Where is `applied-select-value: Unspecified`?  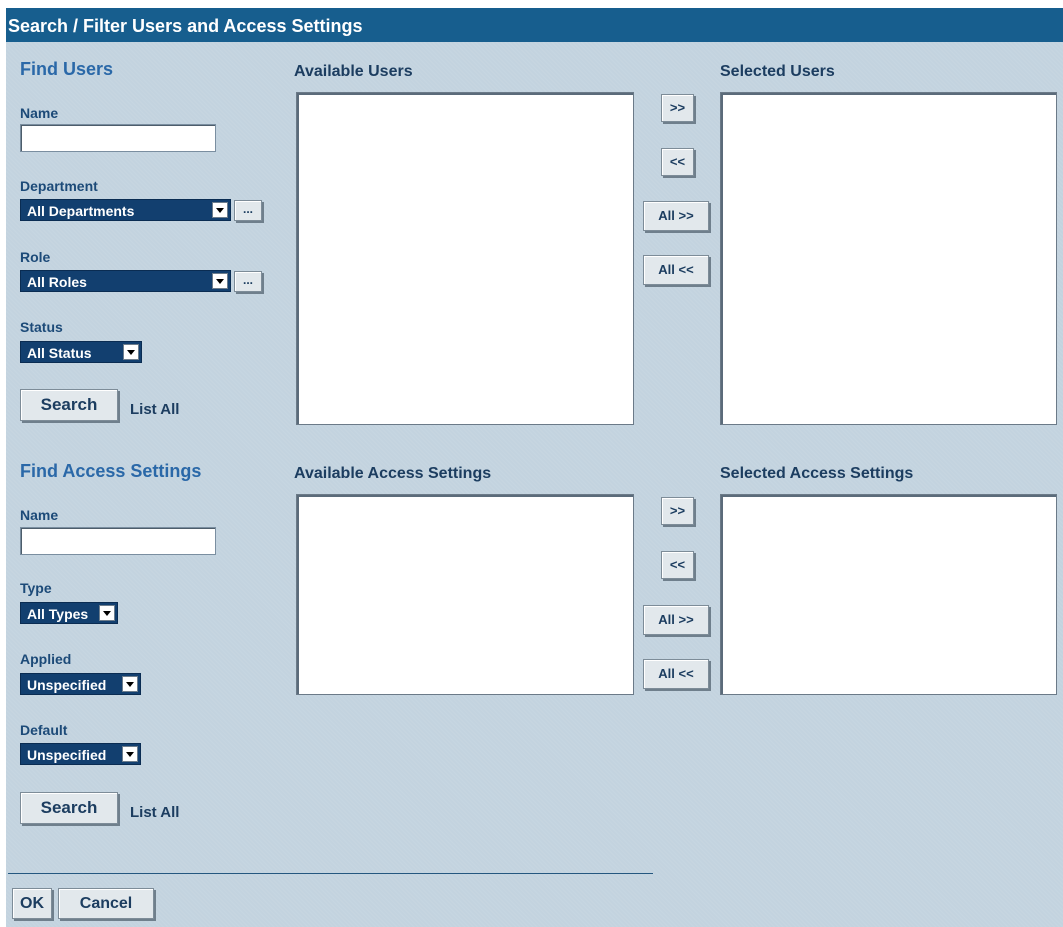 applied-select-value: Unspecified is located at coordinates (67, 685).